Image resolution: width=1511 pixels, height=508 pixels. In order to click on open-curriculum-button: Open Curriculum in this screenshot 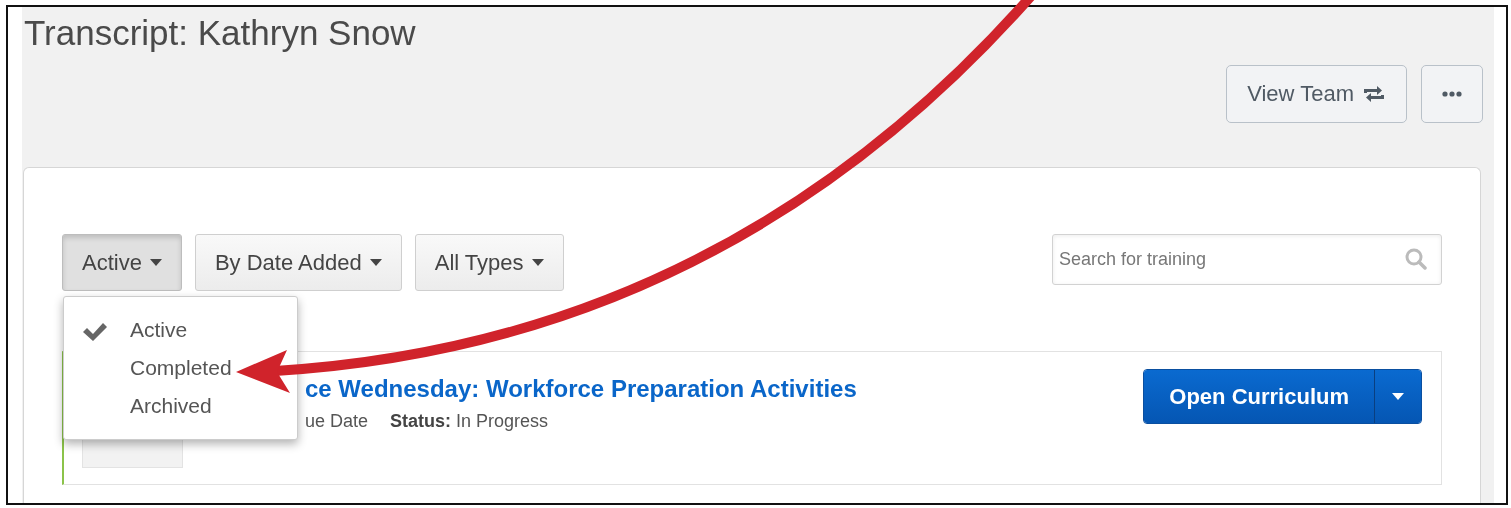, I will do `click(1259, 396)`.